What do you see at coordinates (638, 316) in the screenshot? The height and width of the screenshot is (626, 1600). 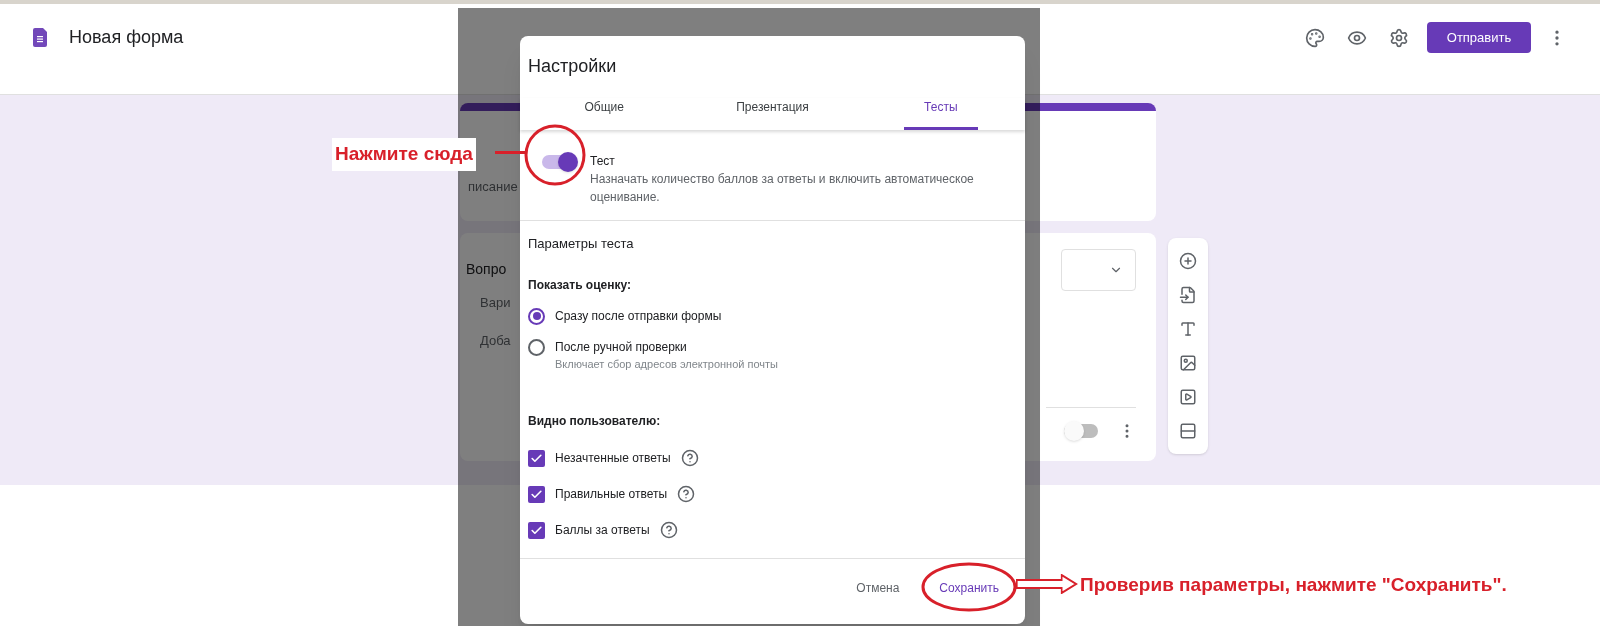 I see `radio-label: Сразу после отправки формы` at bounding box center [638, 316].